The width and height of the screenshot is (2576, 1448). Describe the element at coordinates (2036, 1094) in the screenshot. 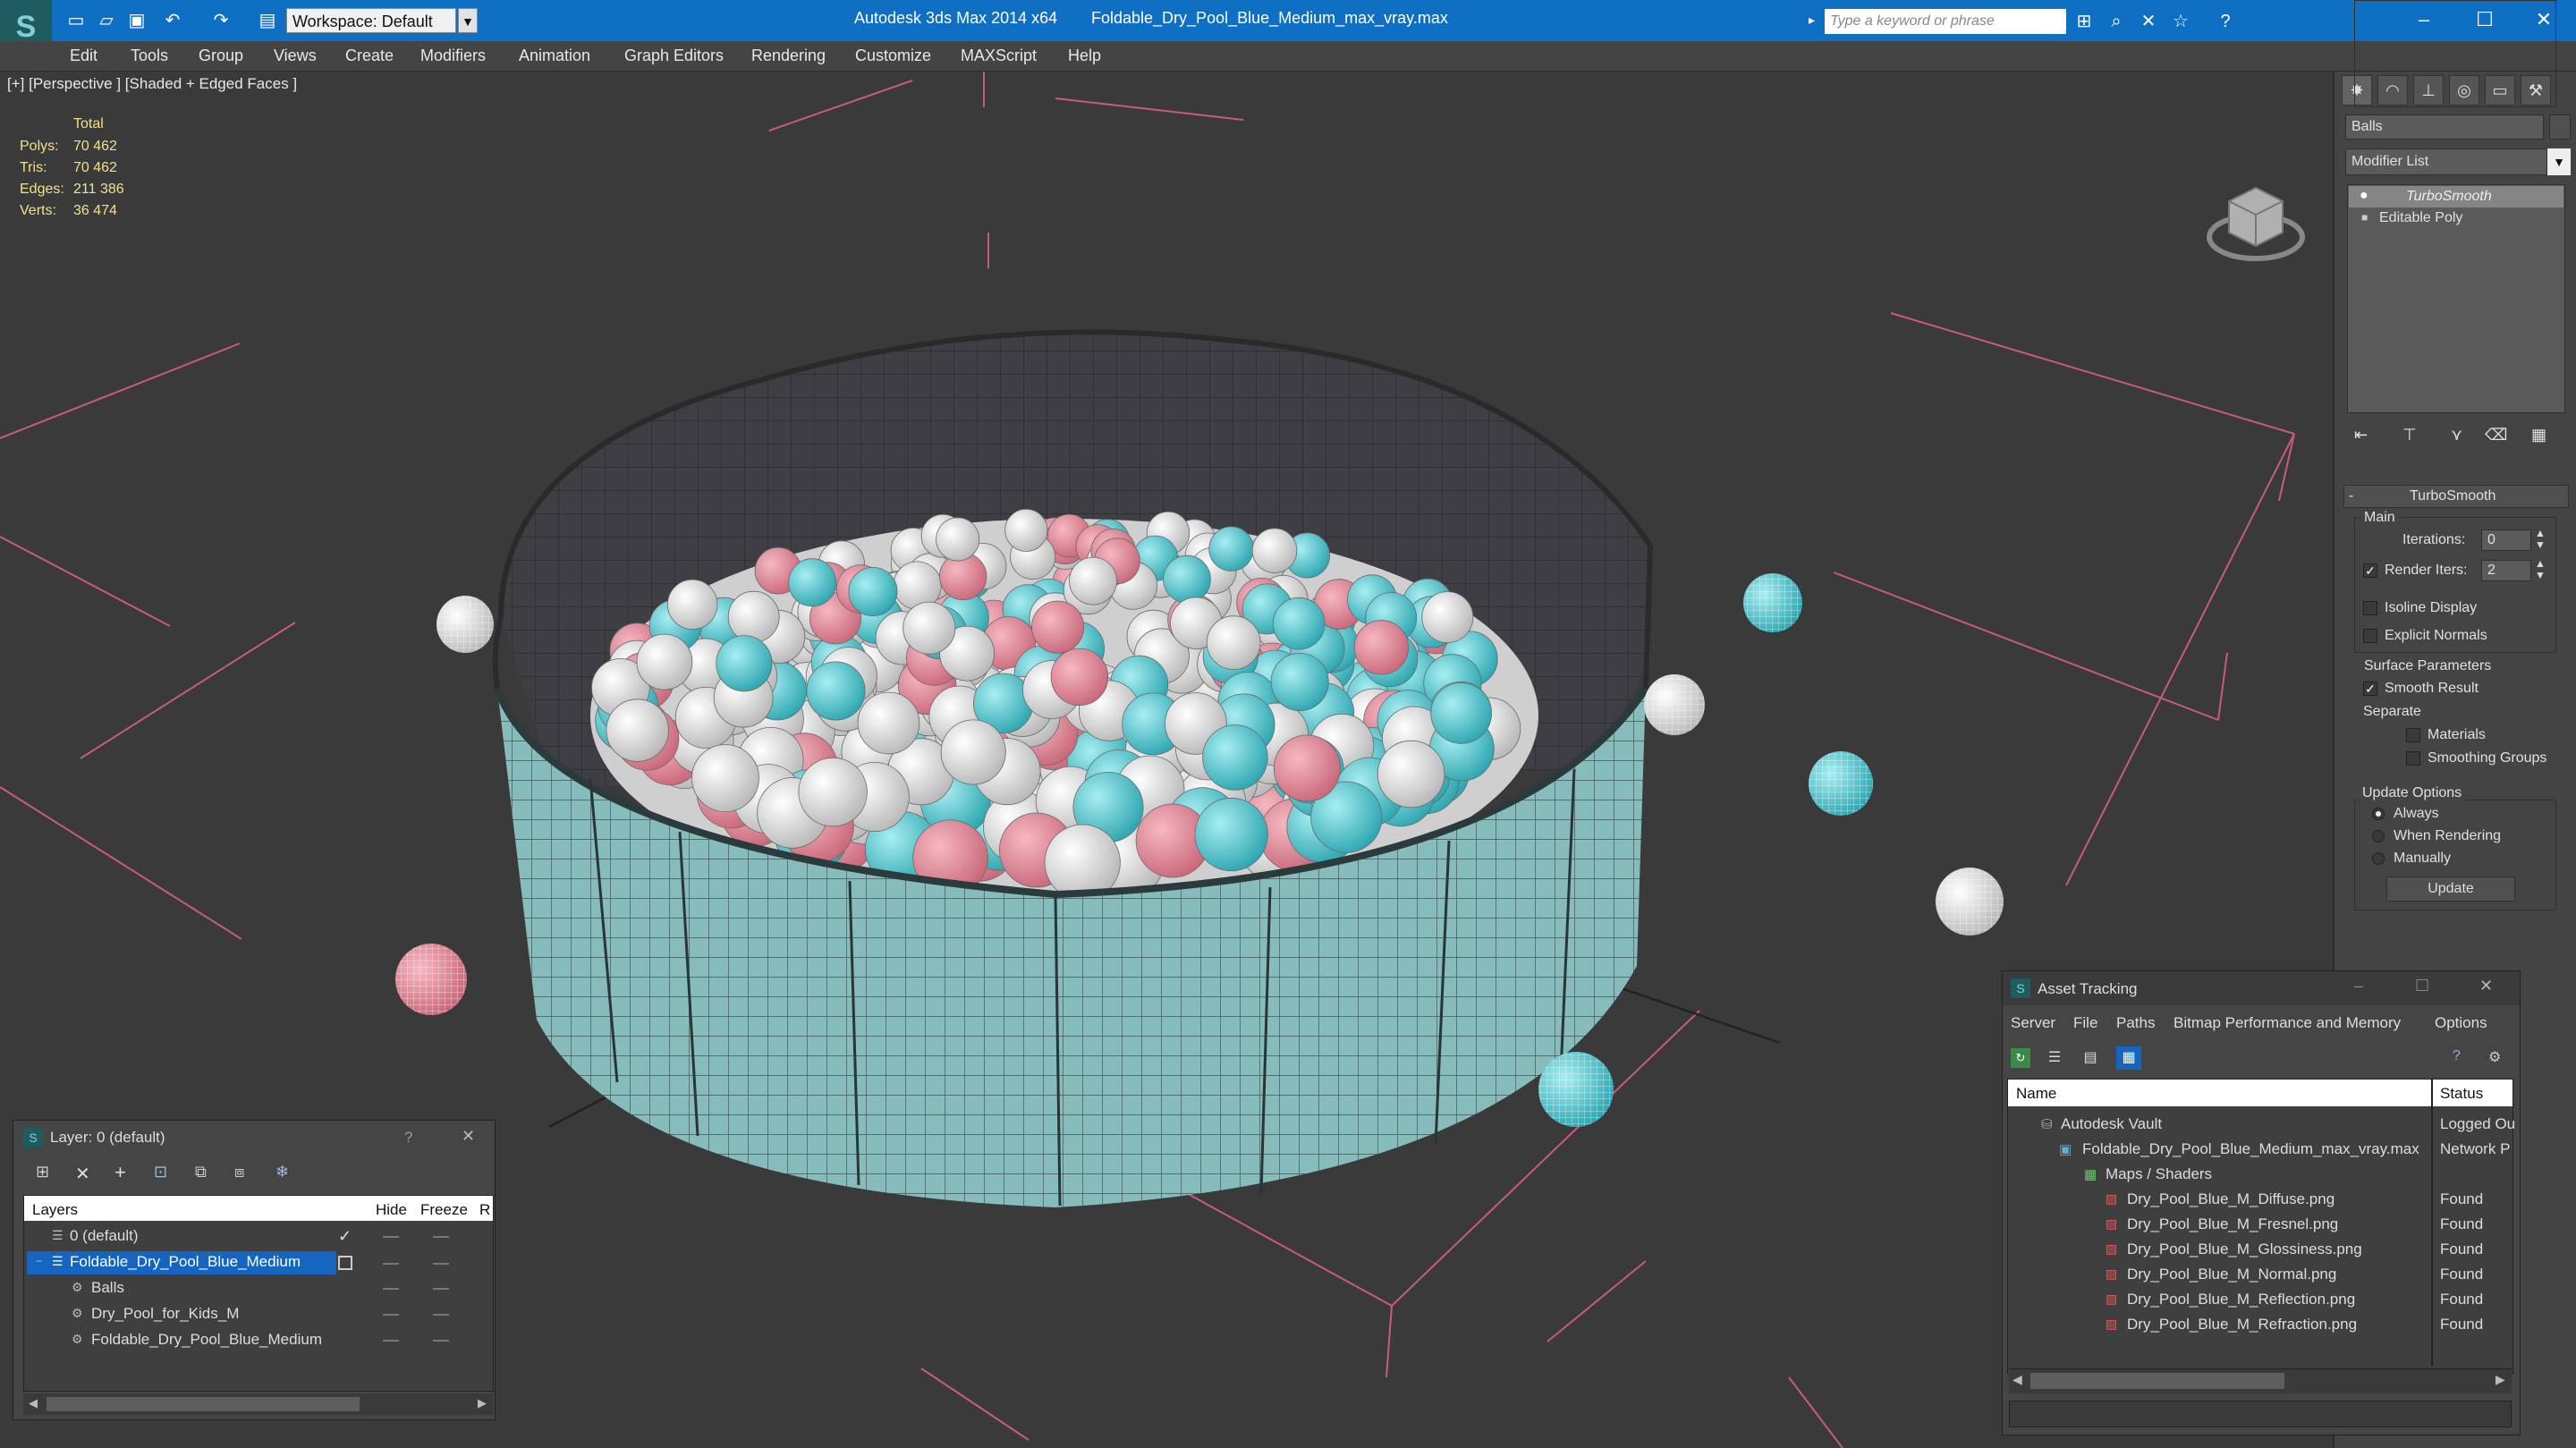

I see `column-name-header: Name` at that location.